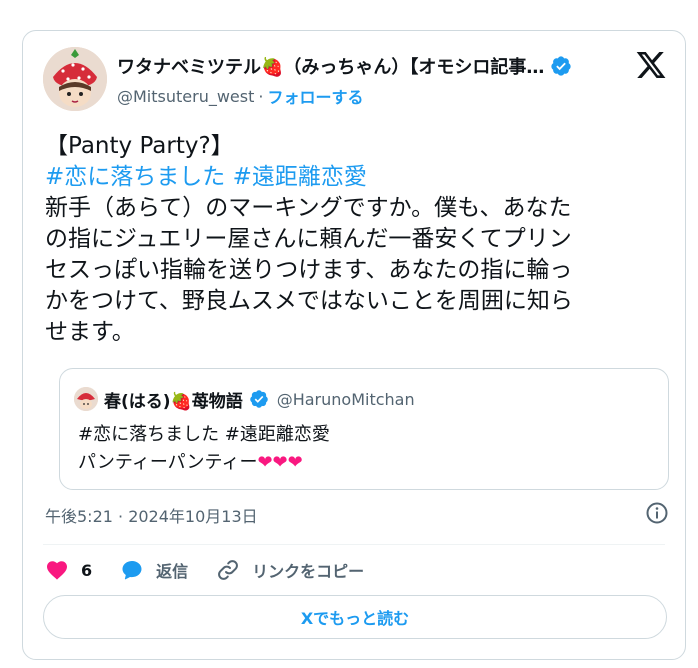 The width and height of the screenshot is (698, 668). What do you see at coordinates (75, 79) in the screenshot?
I see `author-avatar` at bounding box center [75, 79].